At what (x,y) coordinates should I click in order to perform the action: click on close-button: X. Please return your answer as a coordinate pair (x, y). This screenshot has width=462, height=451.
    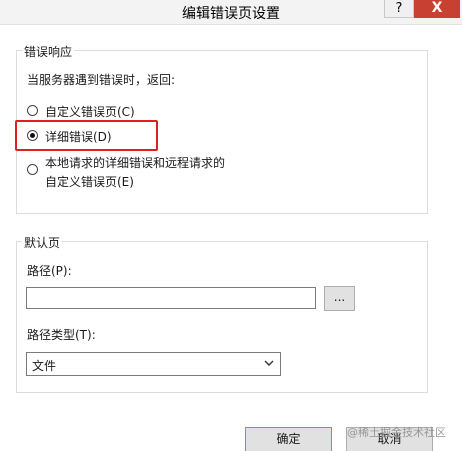
    Looking at the image, I should click on (437, 9).